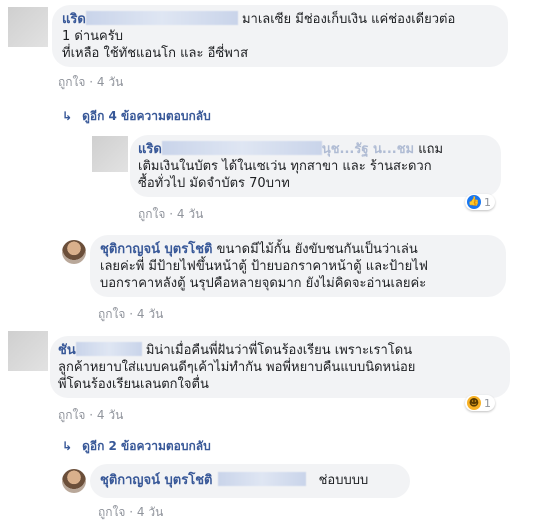  I want to click on view-replies-label: ดูอีก 4 ข้อความตอบกลับ, so click(146, 116).